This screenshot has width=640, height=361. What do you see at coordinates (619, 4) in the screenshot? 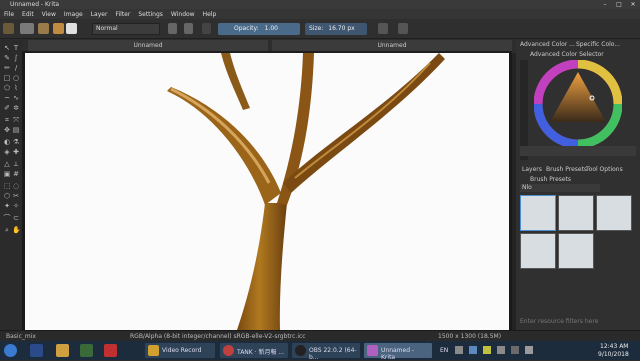
I see `maximize-button: □` at bounding box center [619, 4].